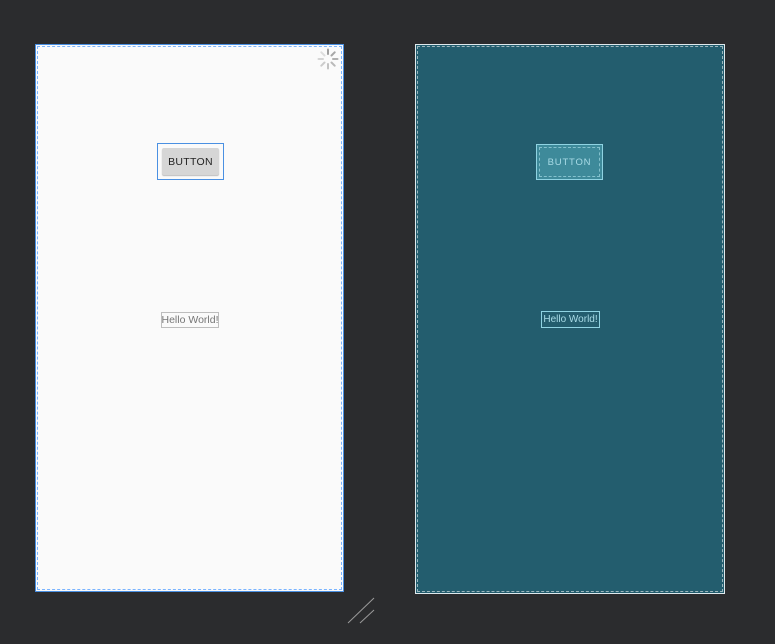 Image resolution: width=775 pixels, height=644 pixels. I want to click on button-selection-box: BUTTON, so click(190, 161).